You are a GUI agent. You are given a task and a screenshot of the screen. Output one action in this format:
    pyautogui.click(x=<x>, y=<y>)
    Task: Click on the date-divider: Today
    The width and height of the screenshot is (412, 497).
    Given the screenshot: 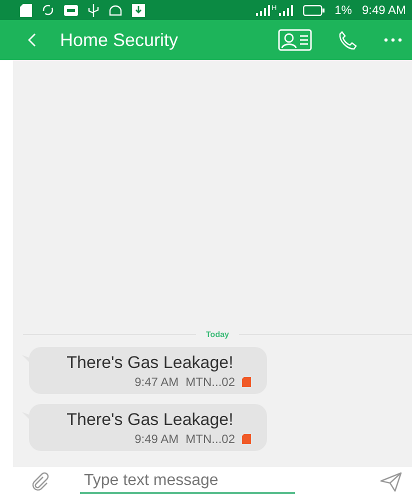 What is the action you would take?
    pyautogui.click(x=217, y=334)
    